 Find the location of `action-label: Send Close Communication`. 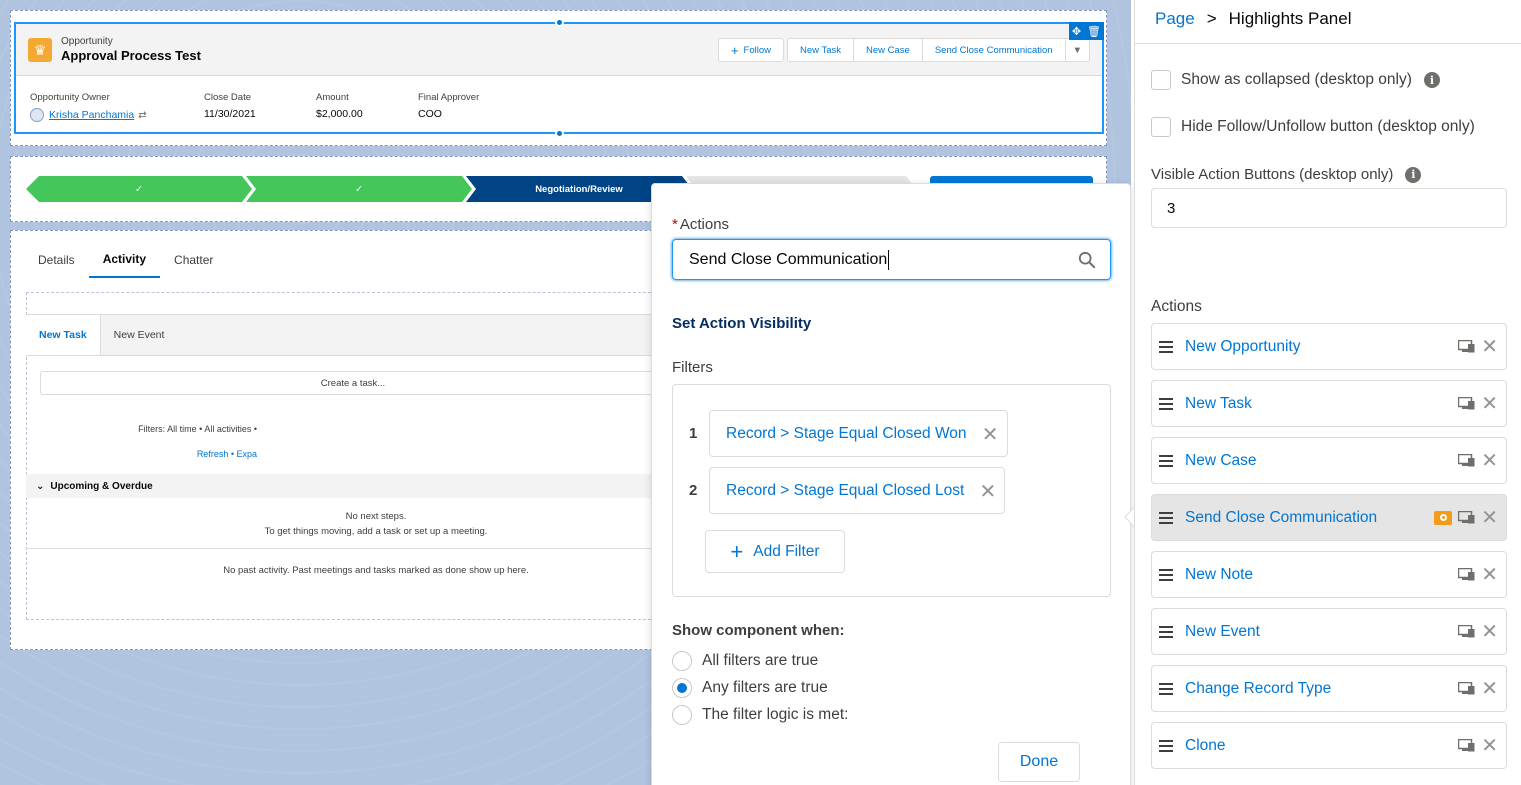

action-label: Send Close Communication is located at coordinates (1309, 518).